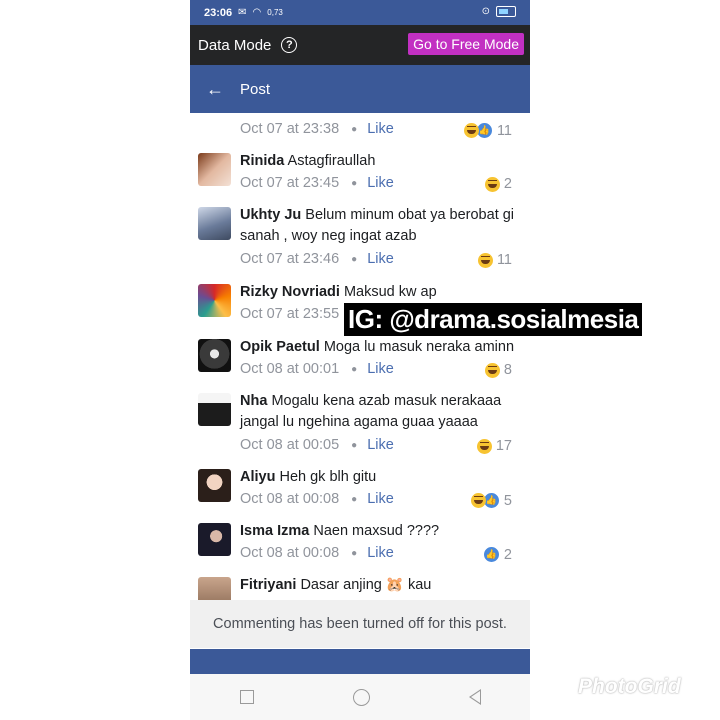  Describe the element at coordinates (275, 12) in the screenshot. I see `net-speed: 0,73` at that location.